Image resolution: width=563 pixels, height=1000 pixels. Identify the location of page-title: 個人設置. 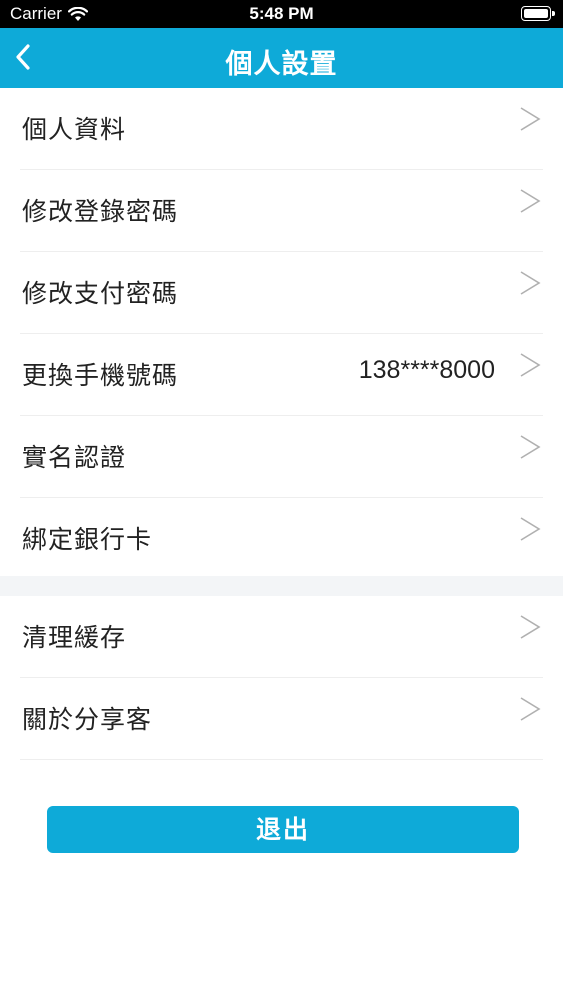
(281, 64).